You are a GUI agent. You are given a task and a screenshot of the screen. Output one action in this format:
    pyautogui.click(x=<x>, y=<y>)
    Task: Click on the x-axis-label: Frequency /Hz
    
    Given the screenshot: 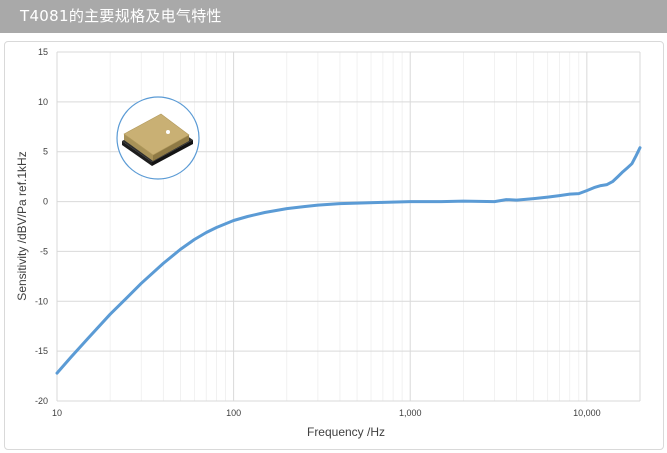 What is the action you would take?
    pyautogui.click(x=346, y=432)
    